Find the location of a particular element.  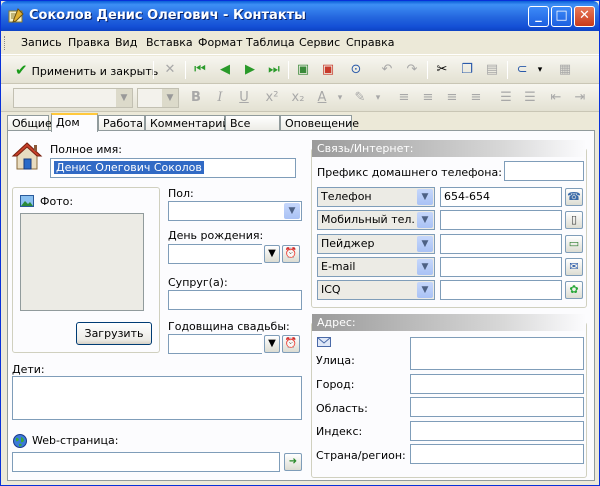

menu-item-record: Запись is located at coordinates (41, 42).